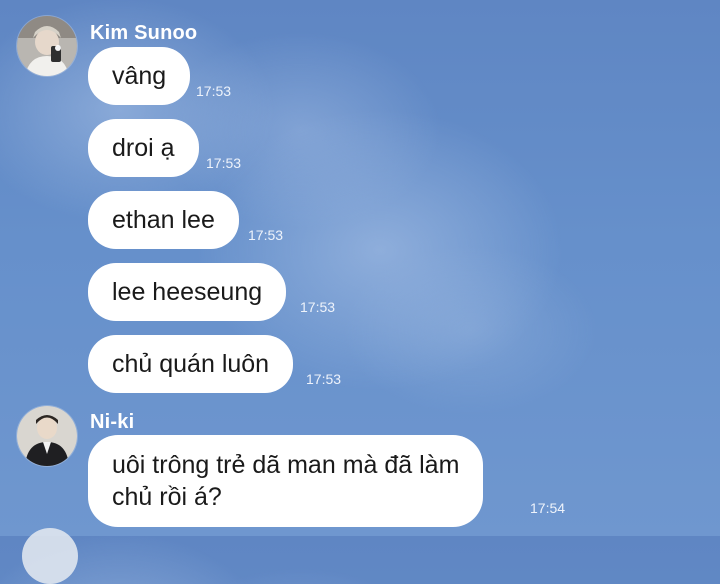 Image resolution: width=720 pixels, height=584 pixels. I want to click on message-bubble: droi ạ, so click(143, 148).